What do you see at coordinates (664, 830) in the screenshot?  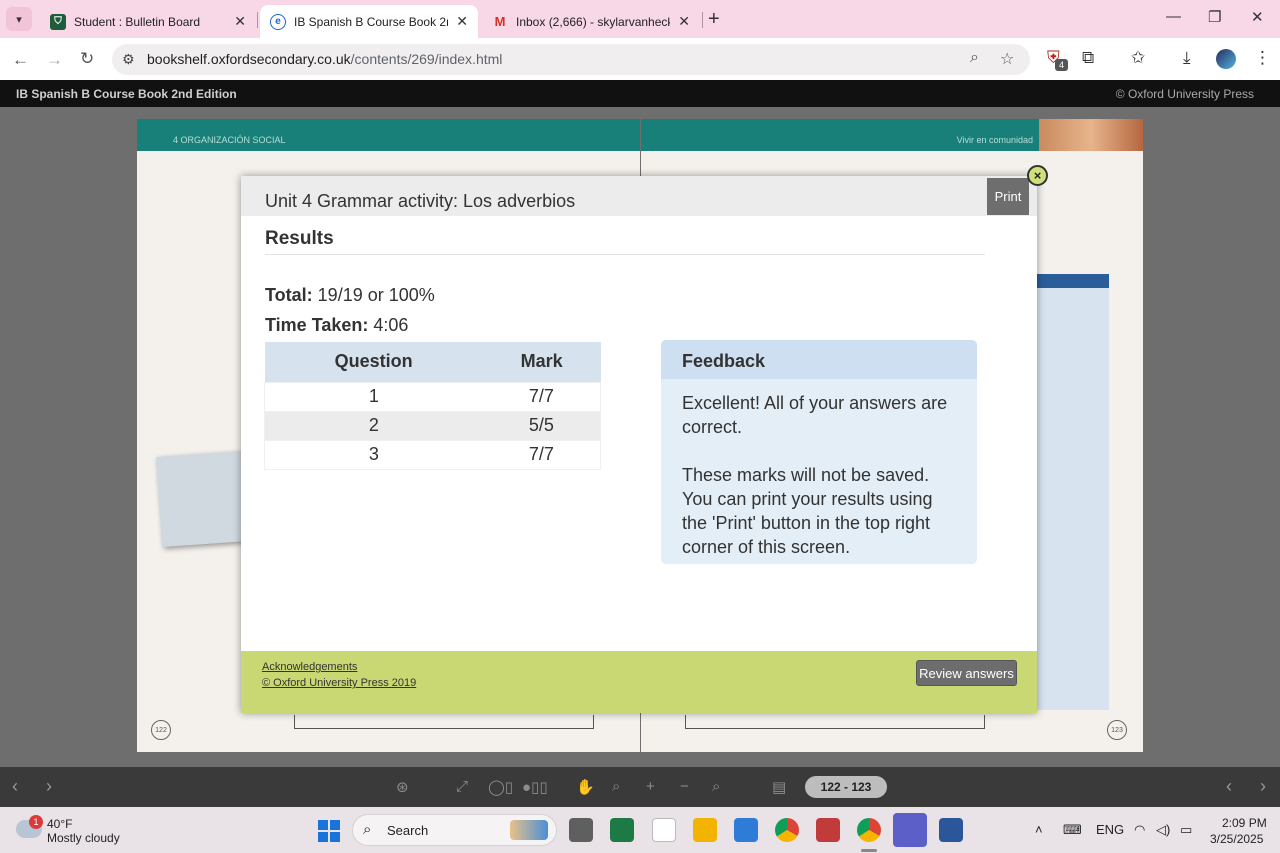 I see `document-app-icon` at bounding box center [664, 830].